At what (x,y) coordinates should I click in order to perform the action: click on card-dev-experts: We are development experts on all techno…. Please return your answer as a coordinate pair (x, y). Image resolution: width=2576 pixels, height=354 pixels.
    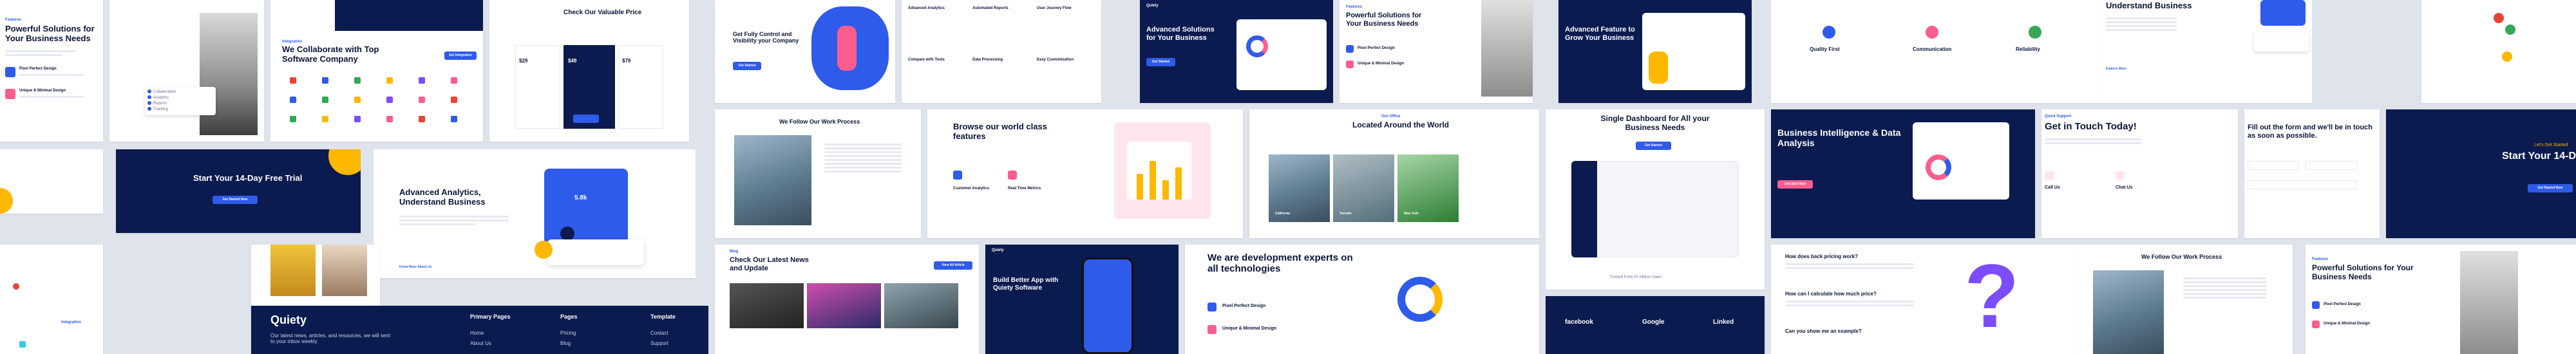
    Looking at the image, I should click on (1362, 299).